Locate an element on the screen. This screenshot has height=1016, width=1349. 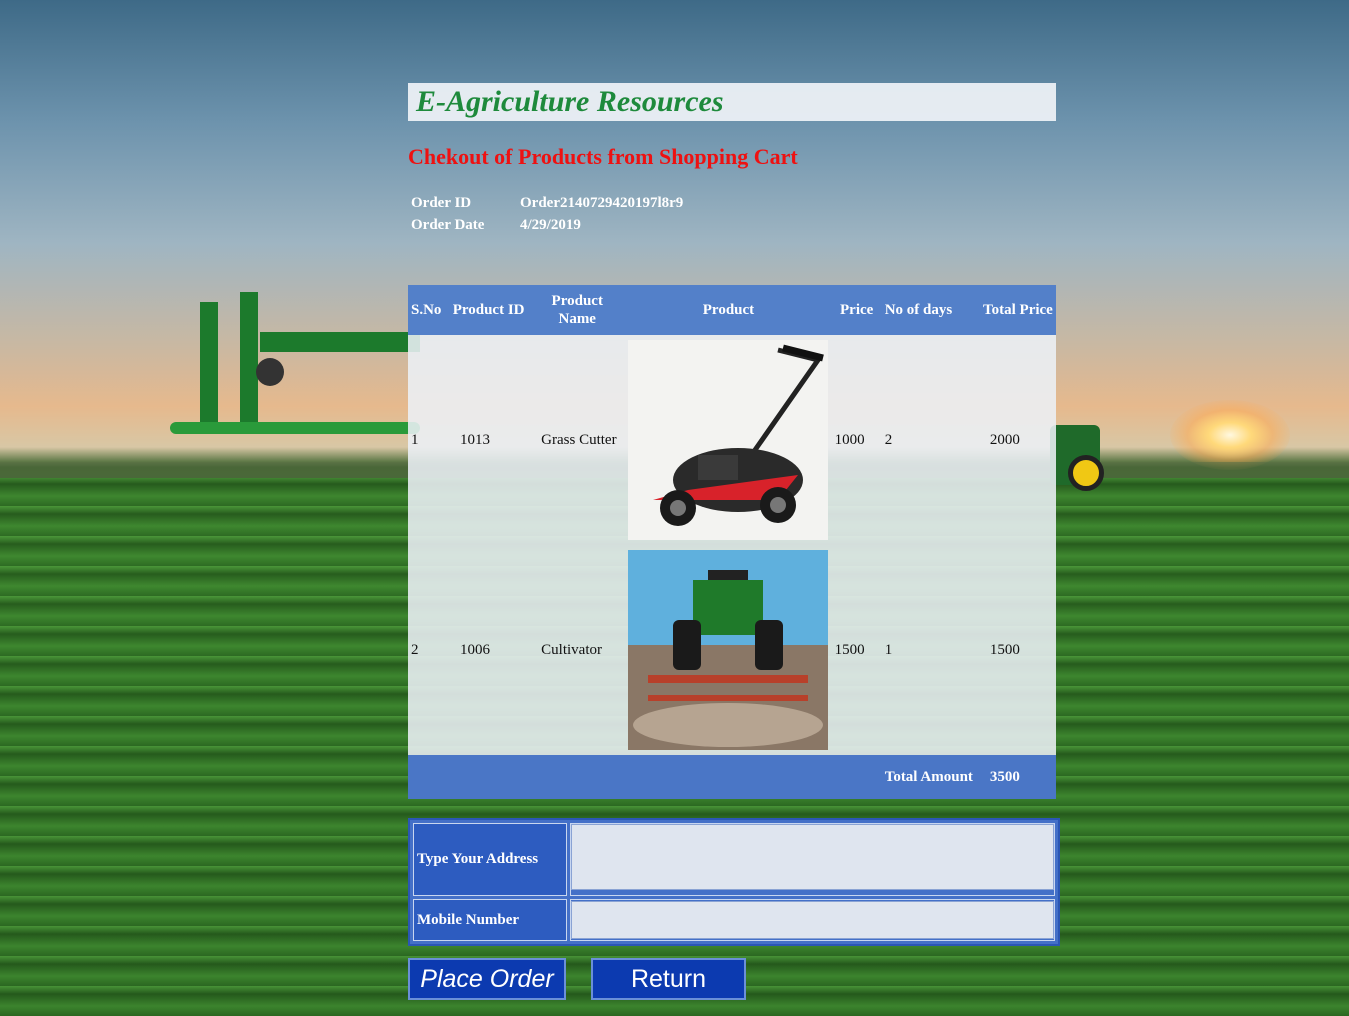
cell-sno: 1 is located at coordinates (428, 440).